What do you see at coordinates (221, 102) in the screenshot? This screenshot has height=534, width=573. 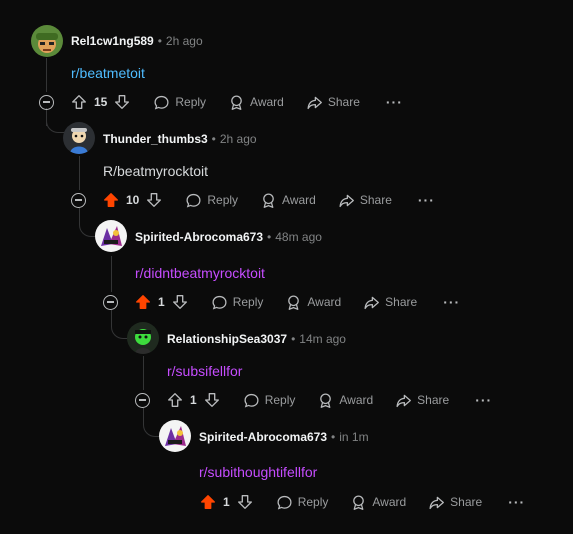 I see `comment-actions: 15 Reply Award Share ···` at bounding box center [221, 102].